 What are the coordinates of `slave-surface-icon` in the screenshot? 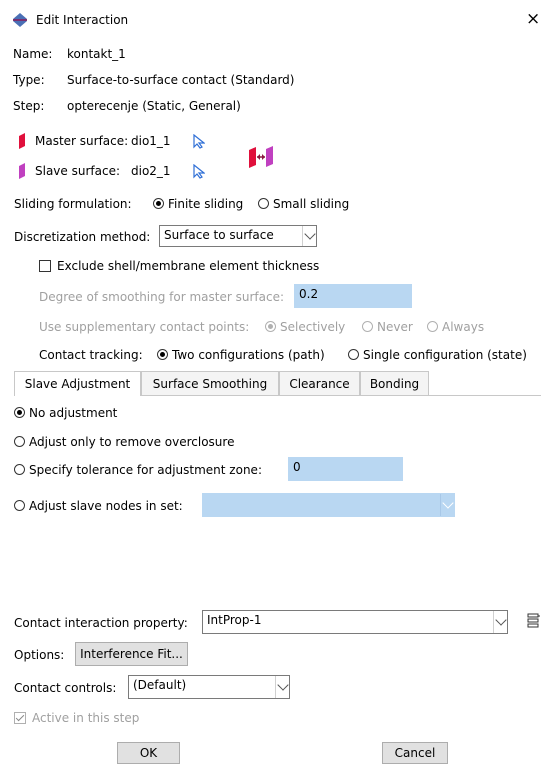 It's located at (22, 171).